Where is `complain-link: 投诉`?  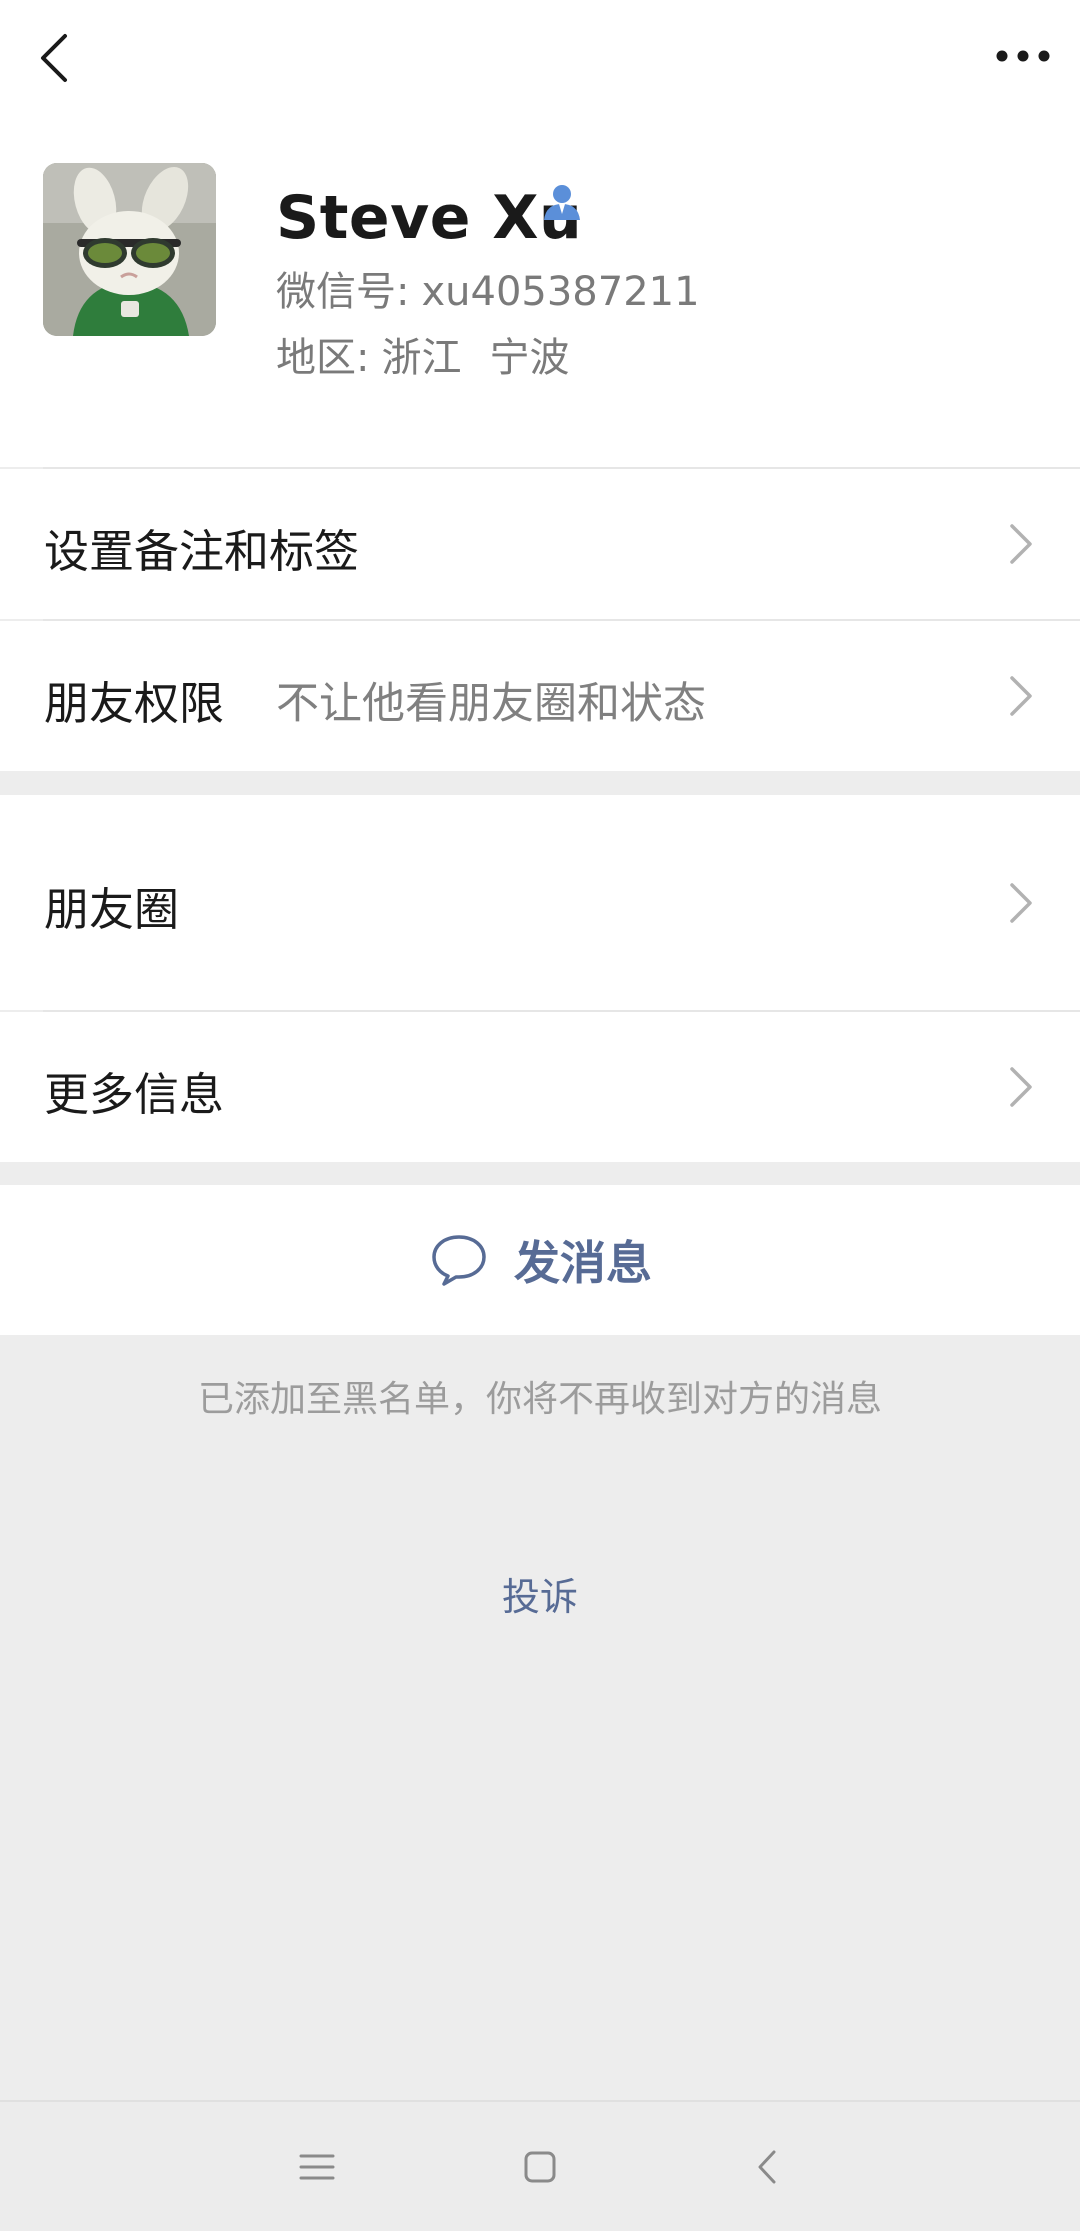
complain-link: 投诉 is located at coordinates (540, 1593).